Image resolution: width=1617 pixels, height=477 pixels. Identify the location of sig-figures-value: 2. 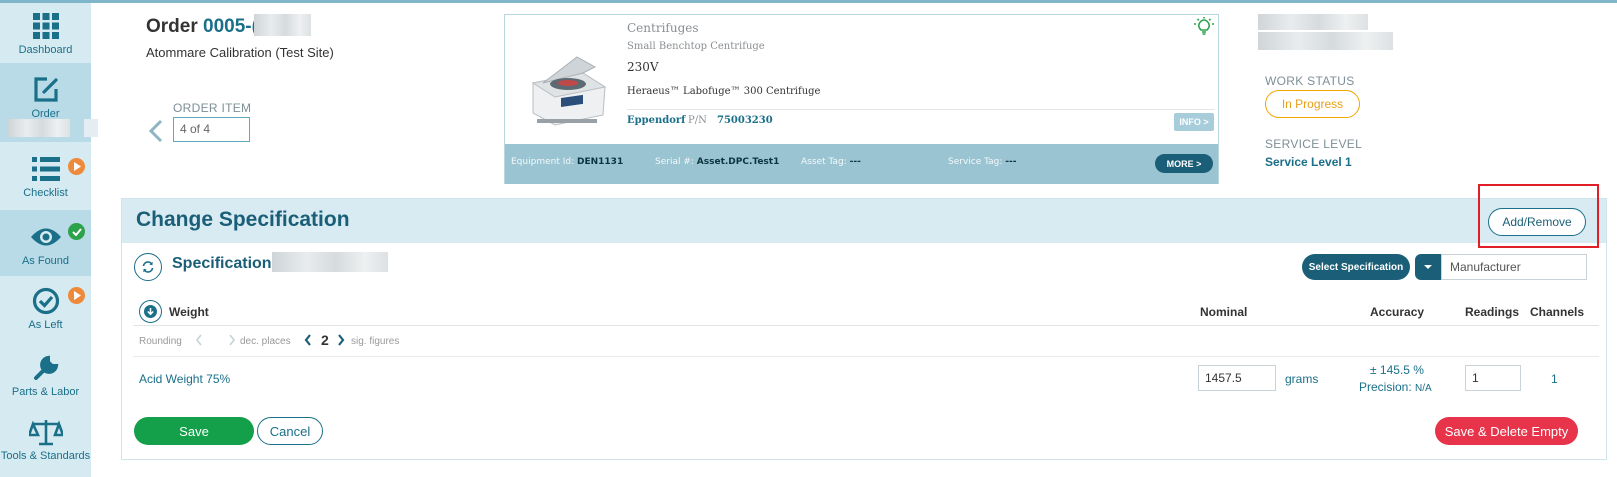
(325, 340).